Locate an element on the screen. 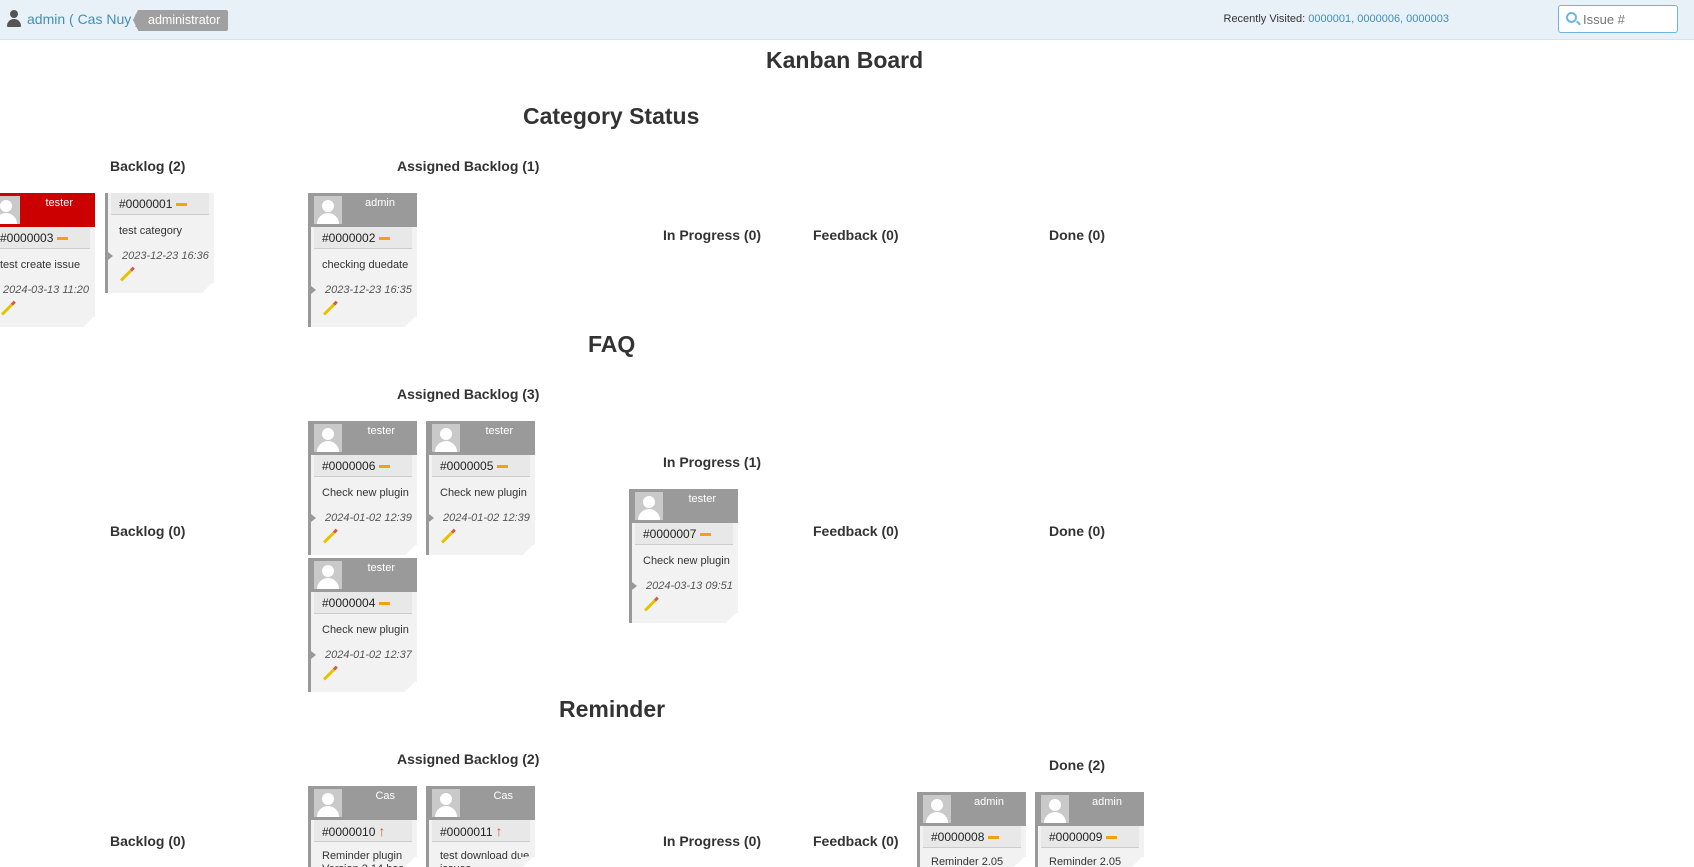 The width and height of the screenshot is (1694, 867). card-issue-id: #0000004 is located at coordinates (348, 603).